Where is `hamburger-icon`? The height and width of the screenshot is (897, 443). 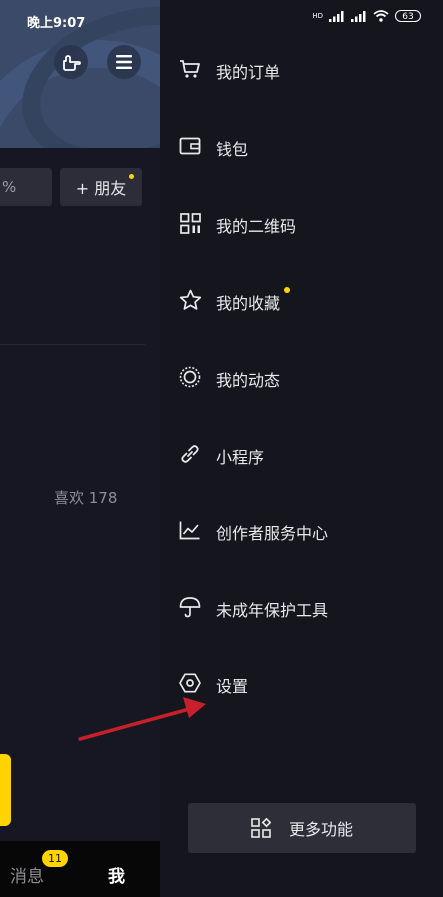 hamburger-icon is located at coordinates (124, 62).